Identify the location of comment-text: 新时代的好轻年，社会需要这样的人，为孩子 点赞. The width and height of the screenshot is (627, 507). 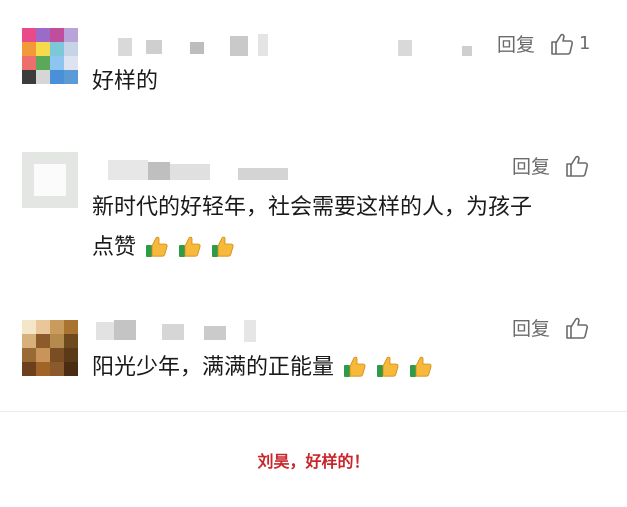
(347, 228).